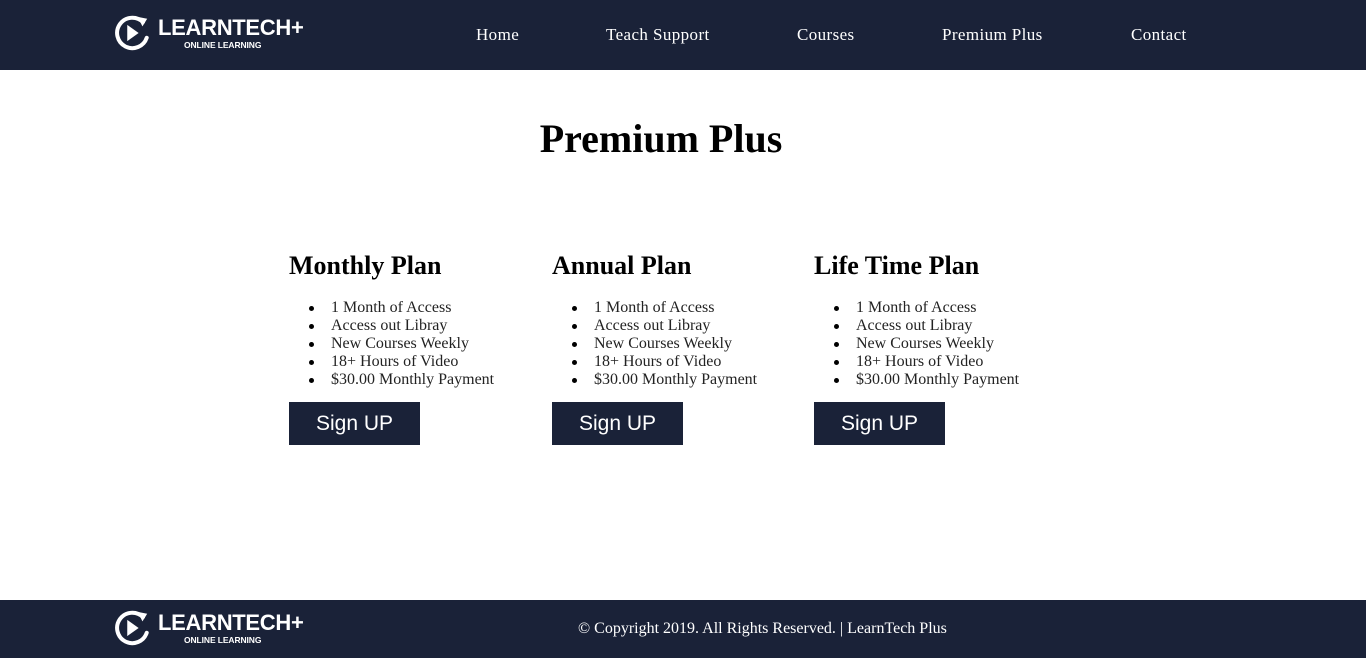 The width and height of the screenshot is (1366, 658). What do you see at coordinates (658, 35) in the screenshot?
I see `nav-link-teach-support: Teach Support` at bounding box center [658, 35].